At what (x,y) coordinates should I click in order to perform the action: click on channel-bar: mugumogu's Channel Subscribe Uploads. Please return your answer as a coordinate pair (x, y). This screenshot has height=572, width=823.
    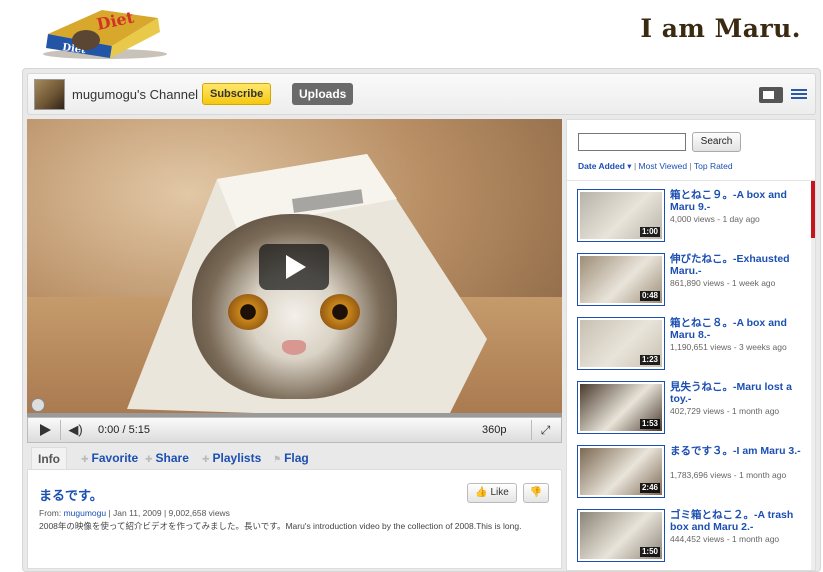
    Looking at the image, I should click on (421, 94).